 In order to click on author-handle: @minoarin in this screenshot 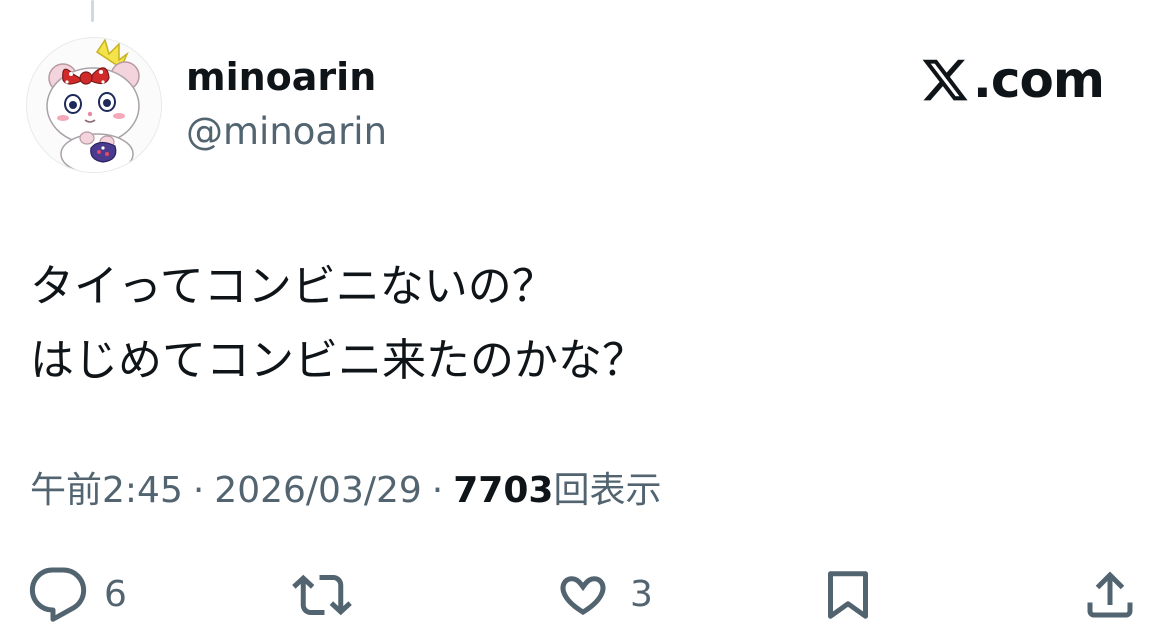, I will do `click(286, 132)`.